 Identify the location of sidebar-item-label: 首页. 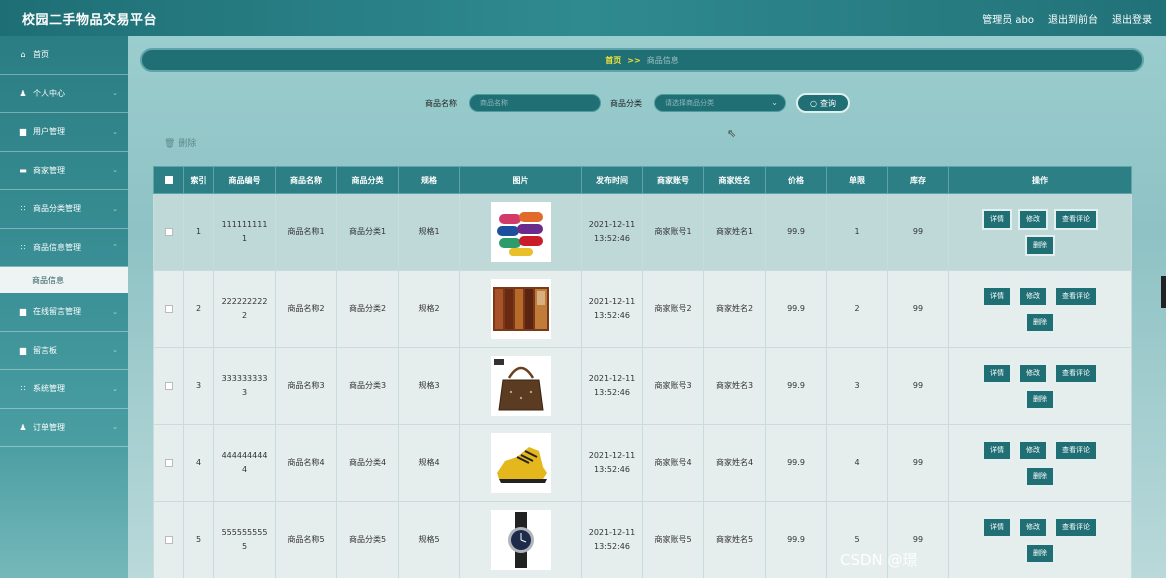
(41, 55).